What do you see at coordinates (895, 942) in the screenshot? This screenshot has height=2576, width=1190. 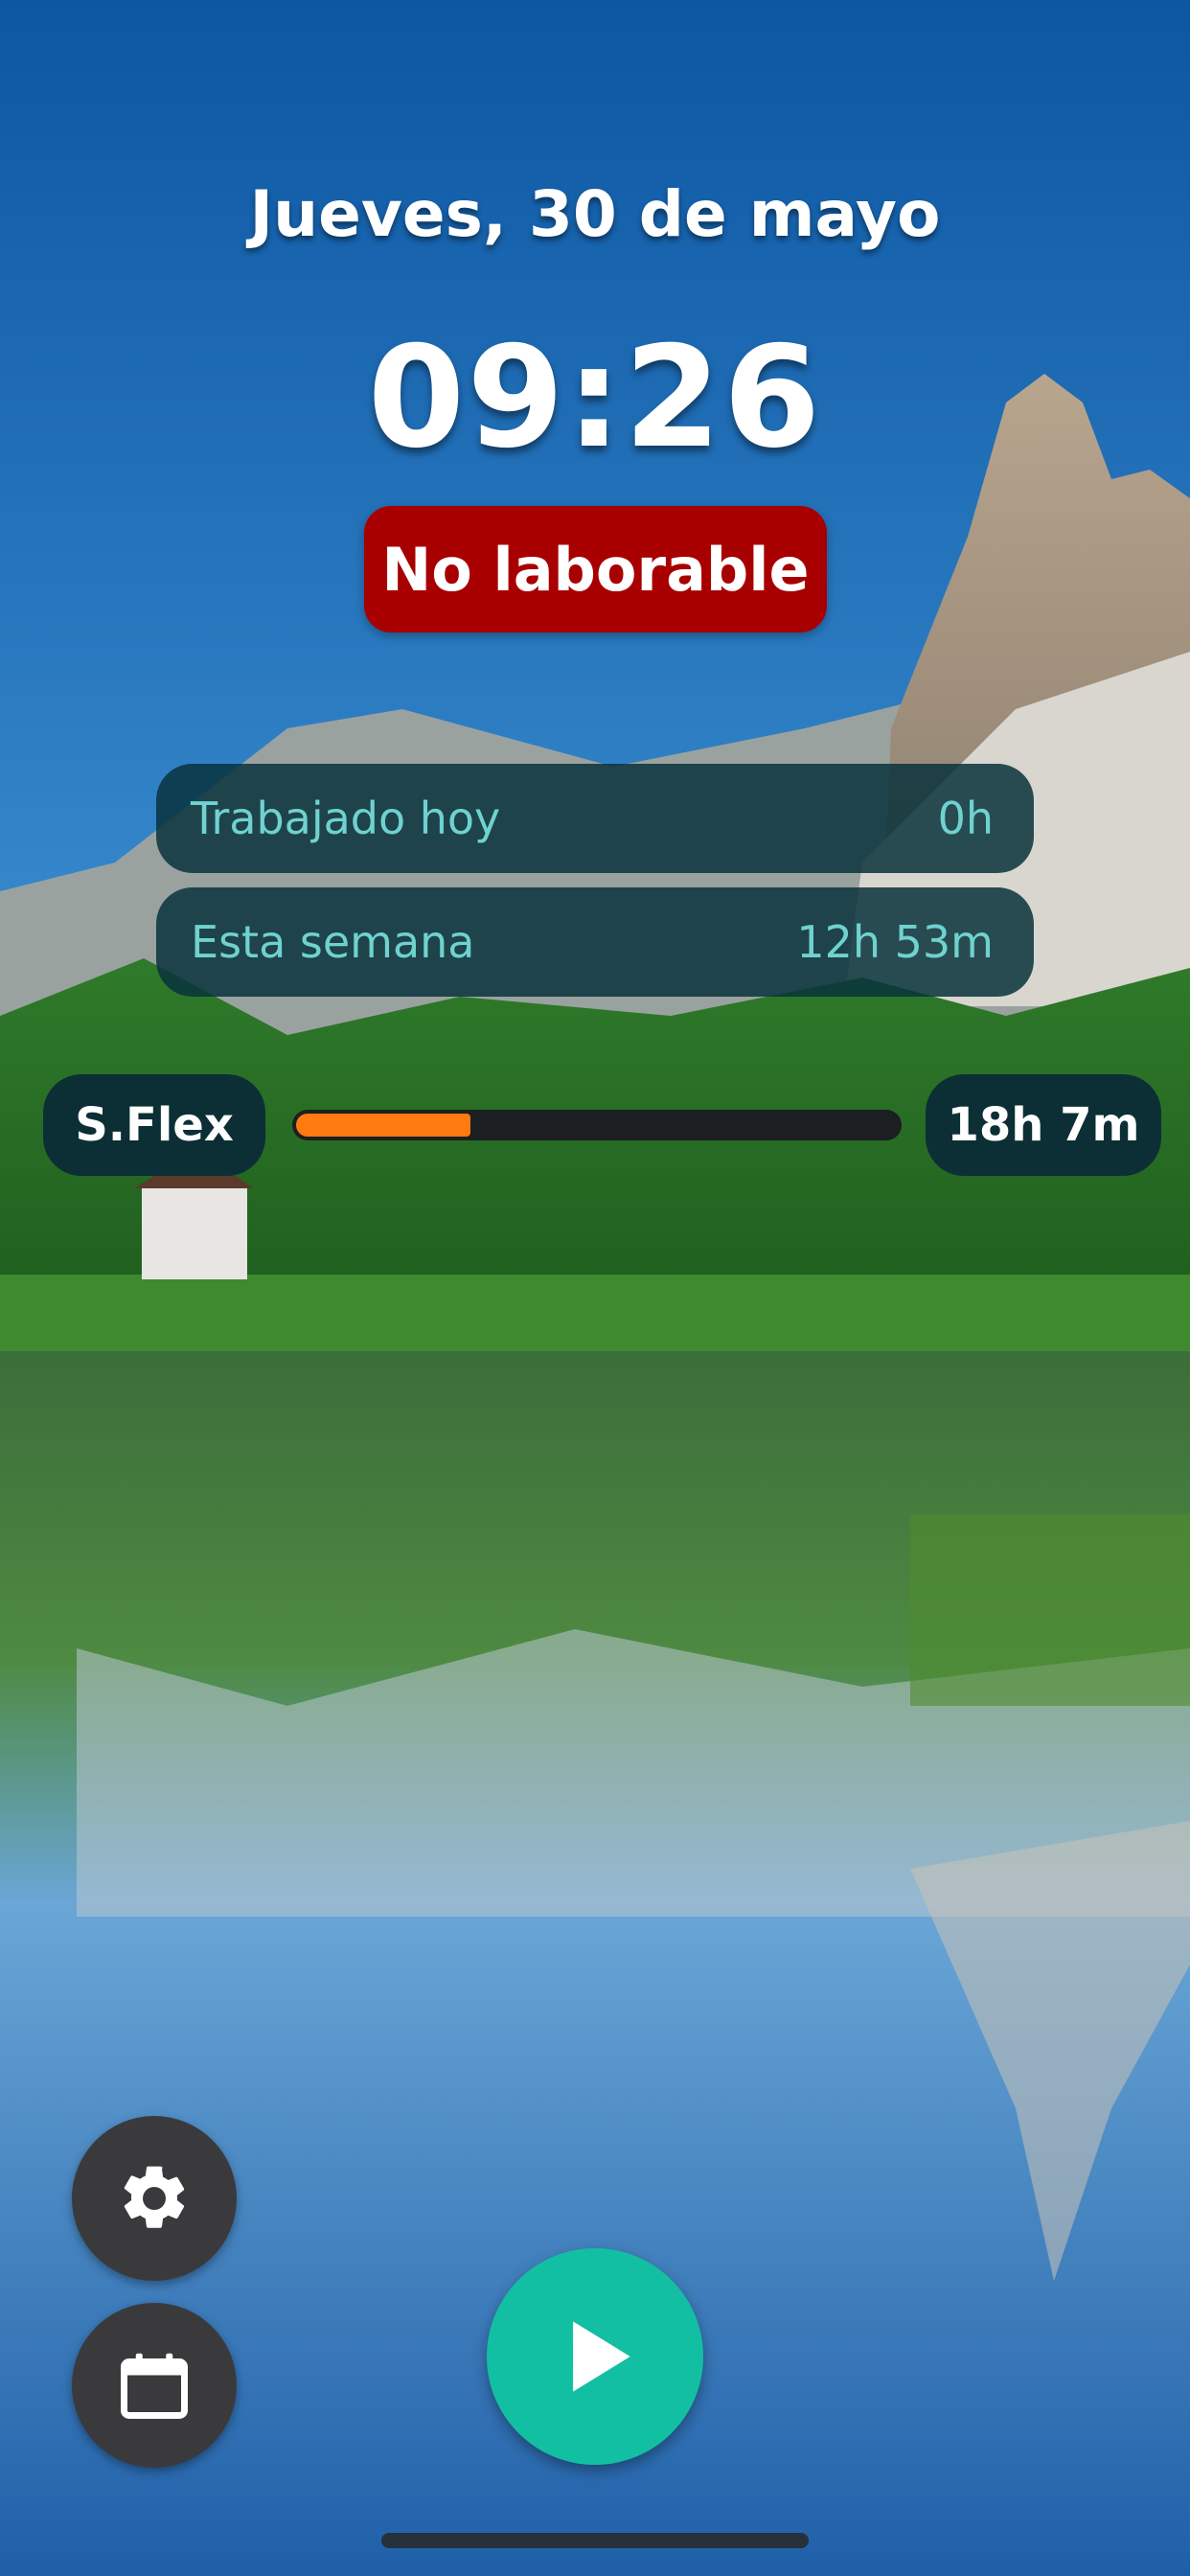 I see `this-week-value: 12h 53m` at bounding box center [895, 942].